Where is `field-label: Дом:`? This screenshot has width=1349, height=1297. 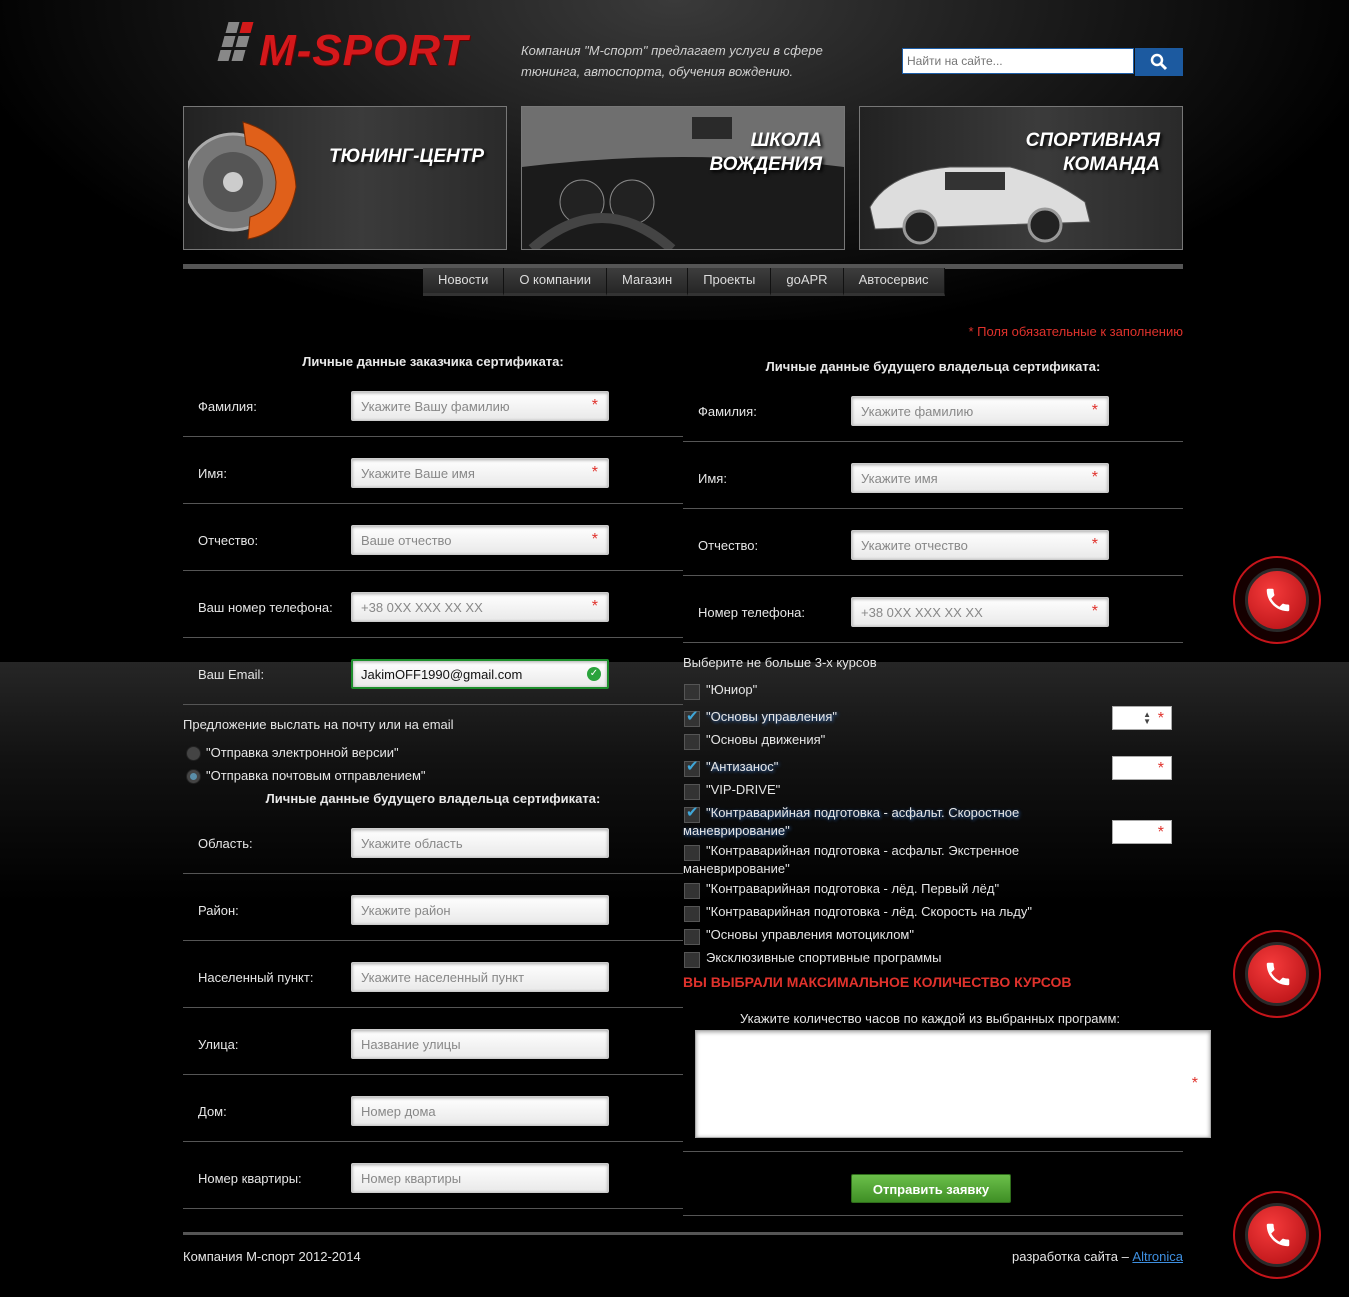 field-label: Дом: is located at coordinates (212, 1111).